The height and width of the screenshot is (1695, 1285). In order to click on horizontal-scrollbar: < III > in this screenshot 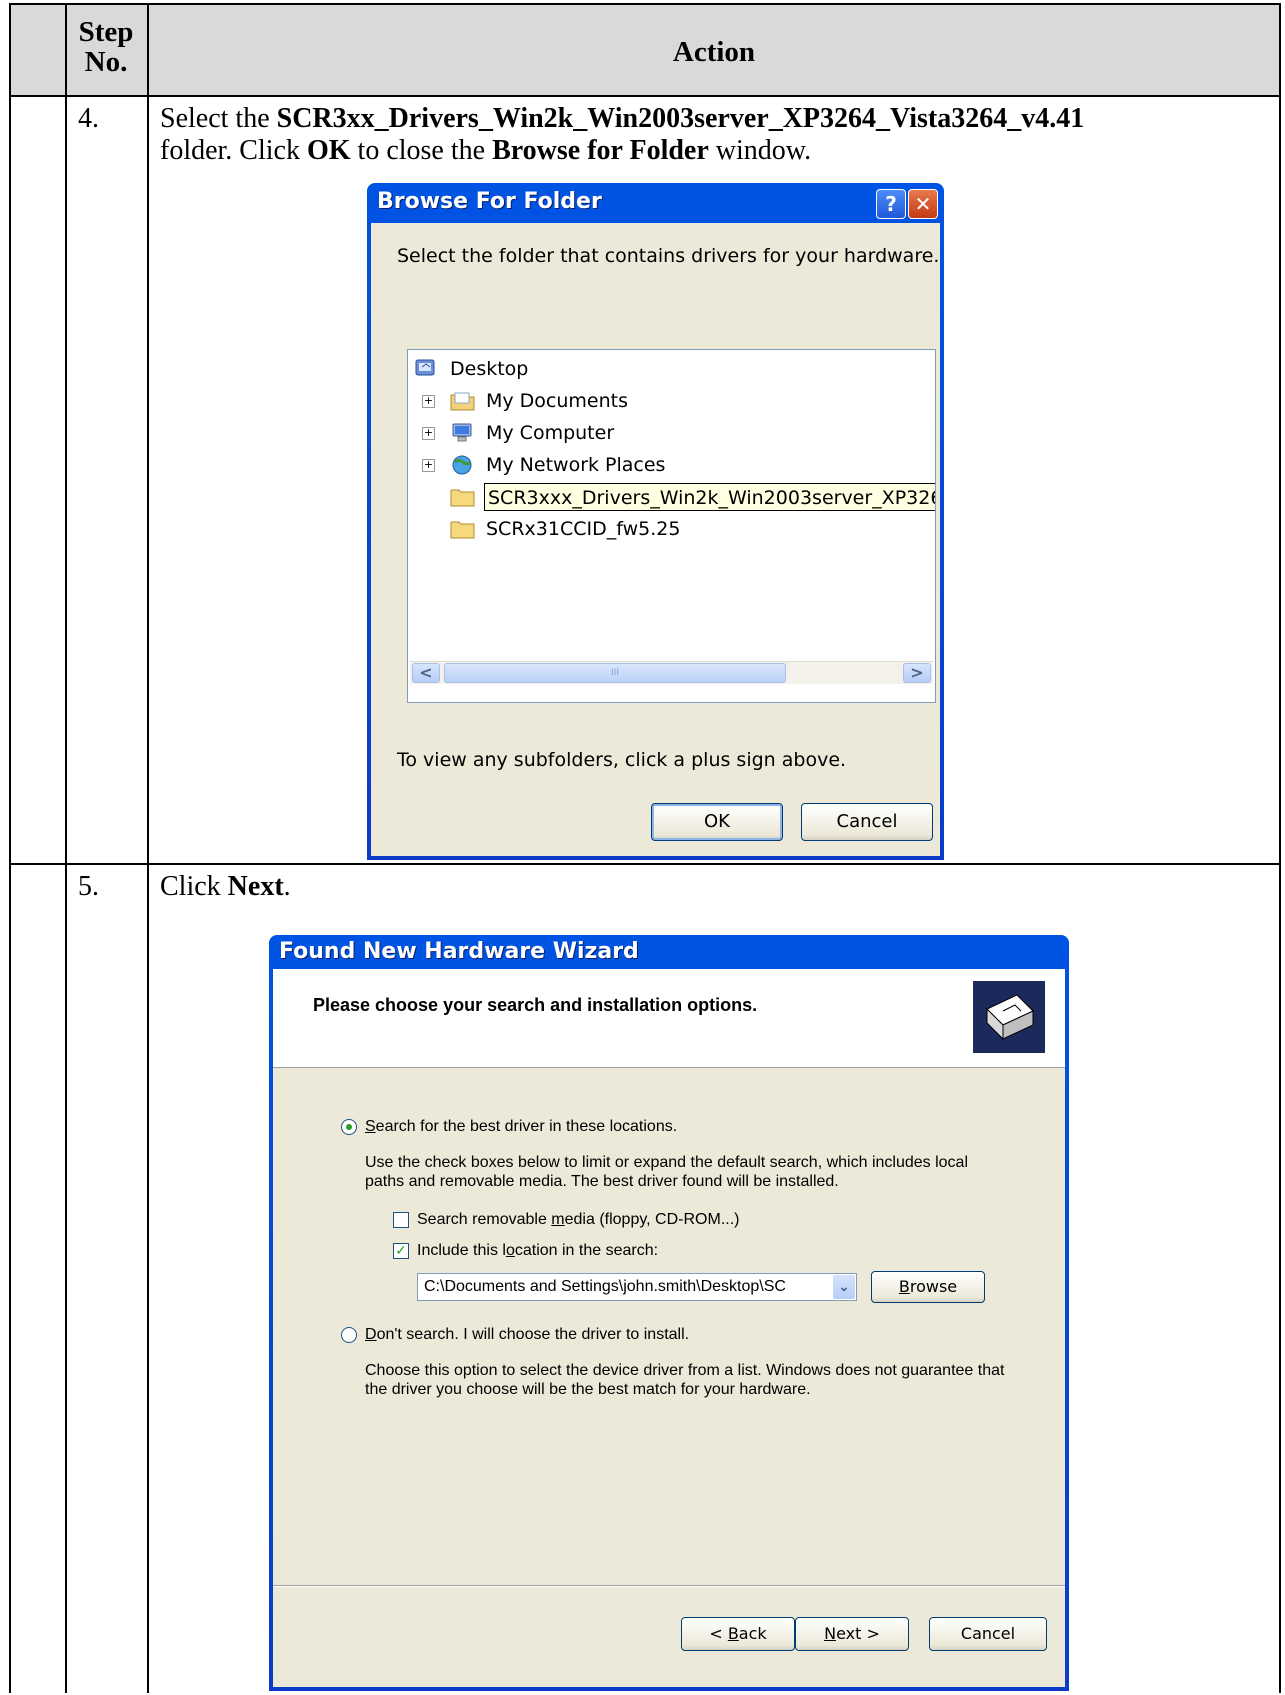, I will do `click(671, 672)`.